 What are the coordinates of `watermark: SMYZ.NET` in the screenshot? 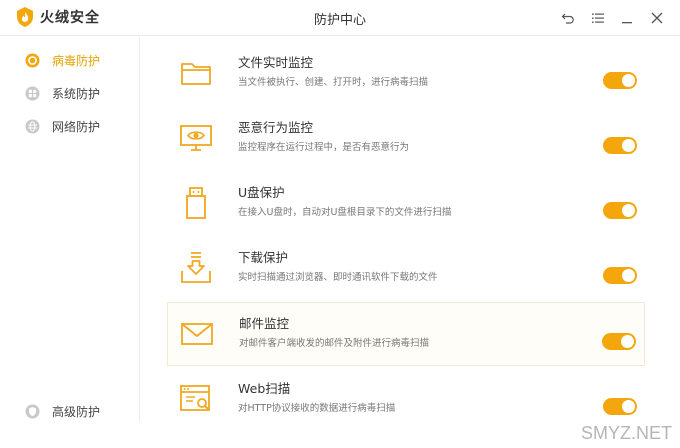 It's located at (626, 433).